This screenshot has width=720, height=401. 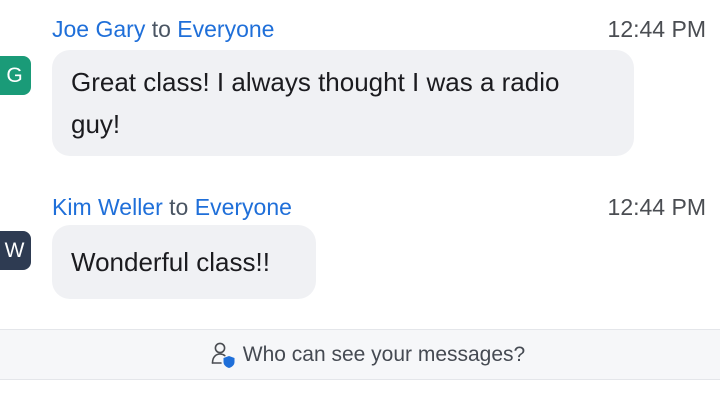 I want to click on message-header: Kim Weller to Everyone, so click(x=172, y=207).